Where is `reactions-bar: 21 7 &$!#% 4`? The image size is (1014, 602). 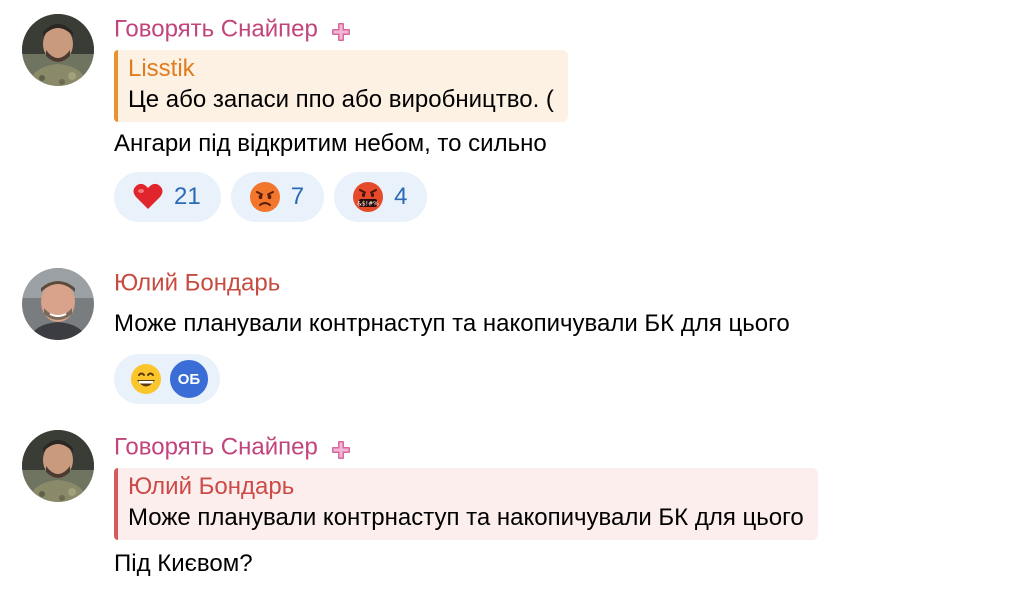
reactions-bar: 21 7 &$!#% 4 is located at coordinates (554, 197).